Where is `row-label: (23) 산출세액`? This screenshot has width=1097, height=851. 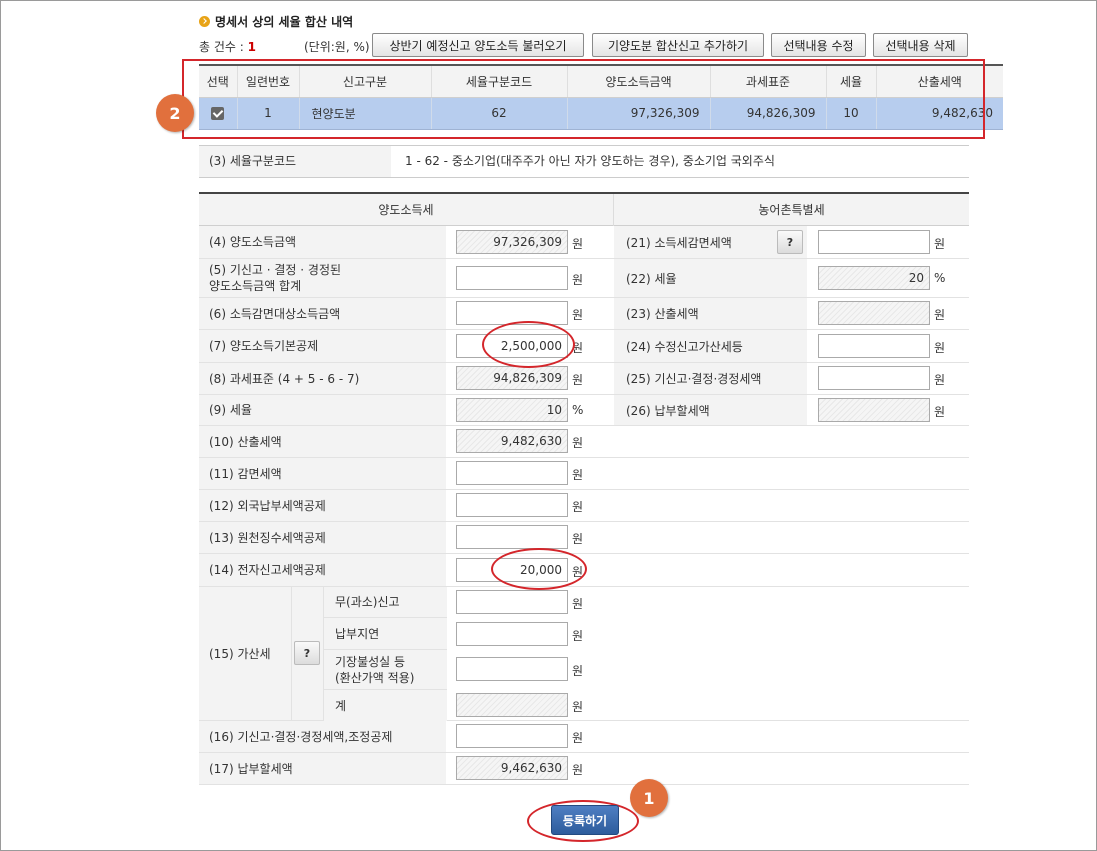
row-label: (23) 산출세액 is located at coordinates (710, 313).